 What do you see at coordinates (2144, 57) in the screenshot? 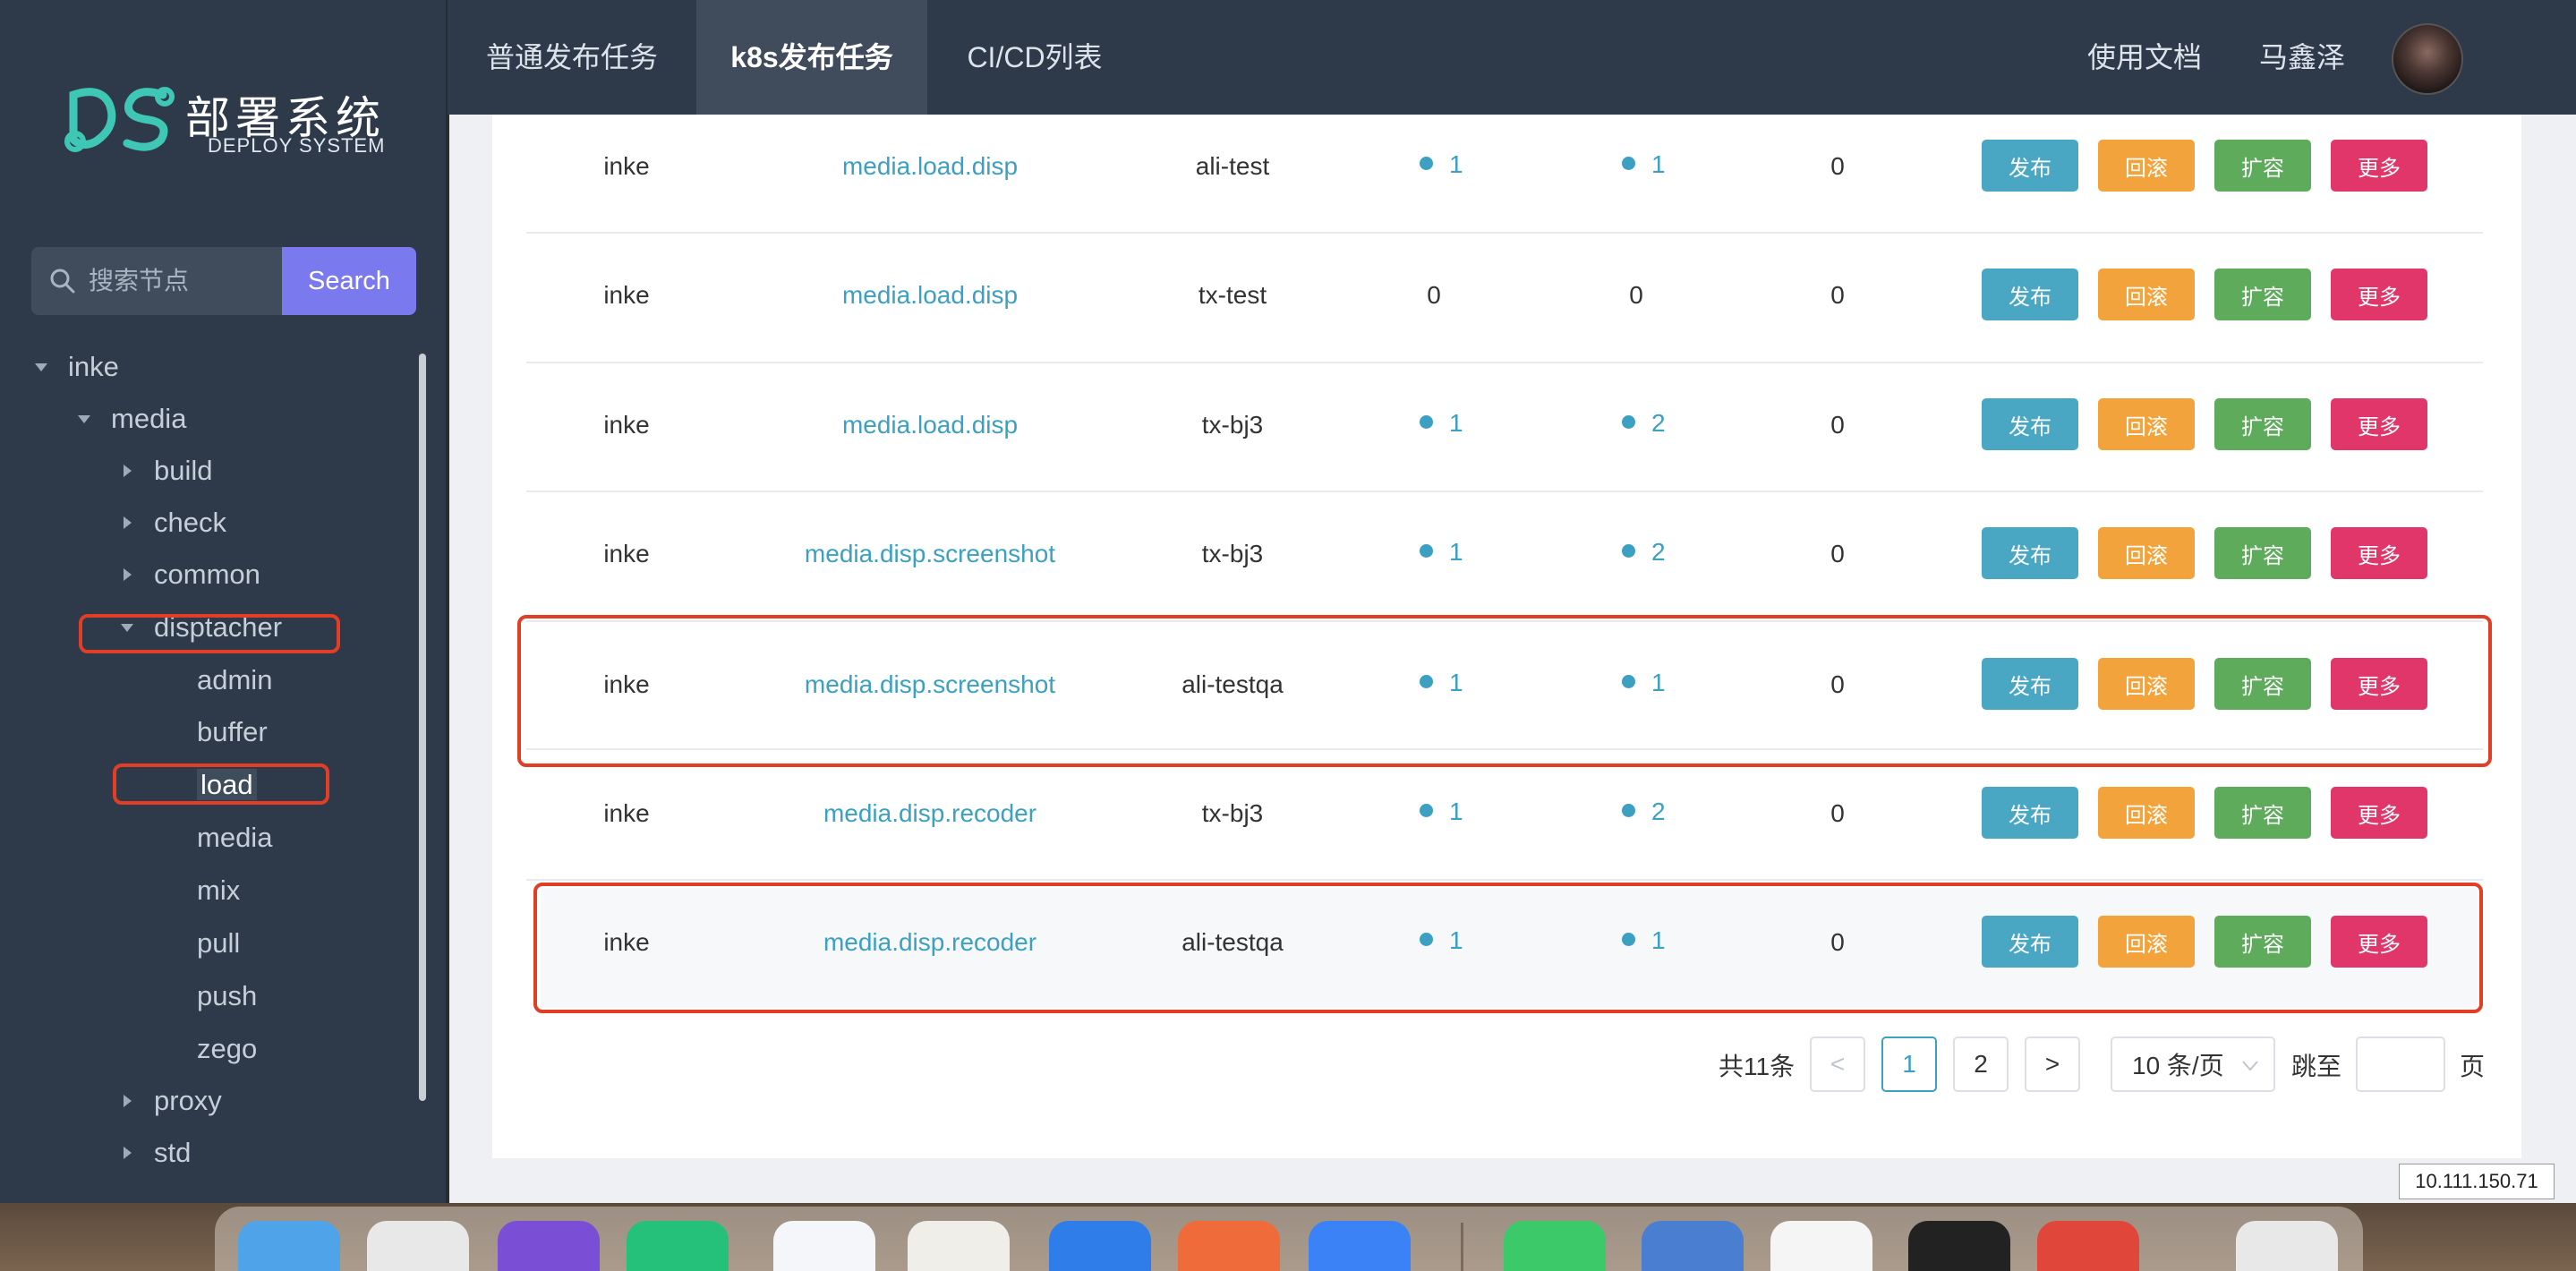
I see `docs-link: 使用文档` at bounding box center [2144, 57].